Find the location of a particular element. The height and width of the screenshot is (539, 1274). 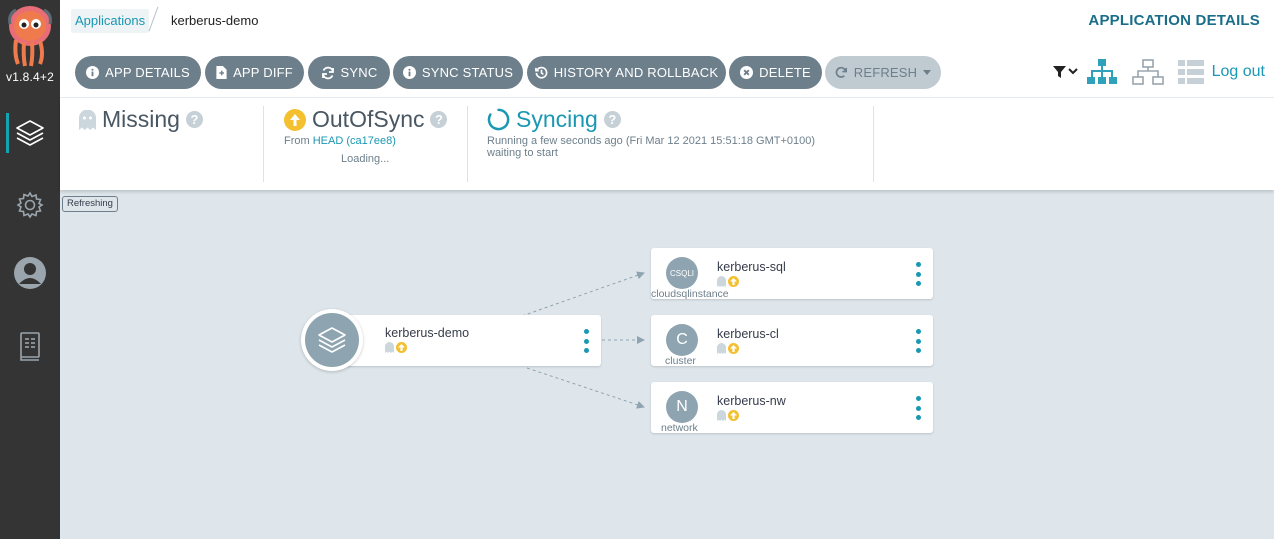

health-help-icon: ? is located at coordinates (194, 119).